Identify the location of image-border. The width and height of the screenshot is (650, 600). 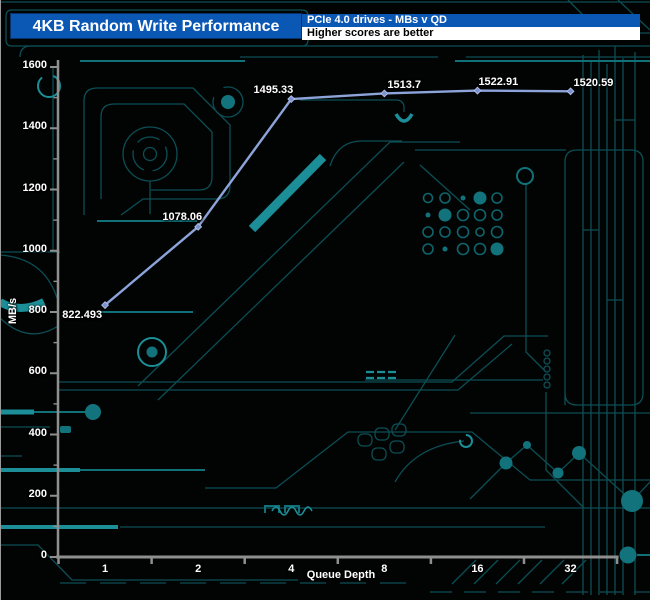
(0, 300).